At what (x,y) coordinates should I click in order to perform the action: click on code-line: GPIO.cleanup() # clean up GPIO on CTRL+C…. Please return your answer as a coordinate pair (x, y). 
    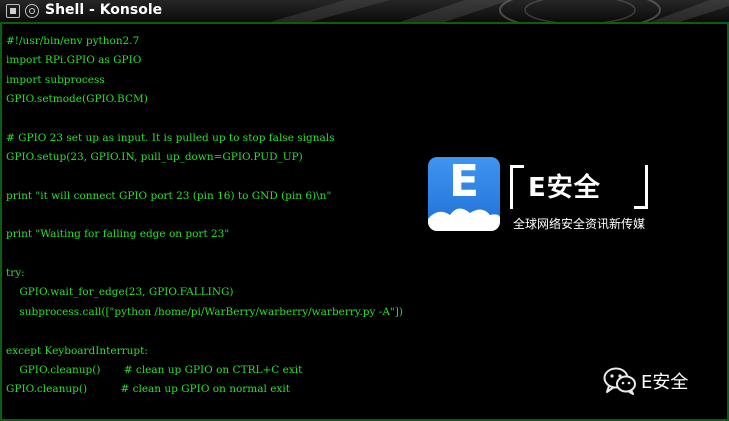
    Looking at the image, I should click on (154, 369).